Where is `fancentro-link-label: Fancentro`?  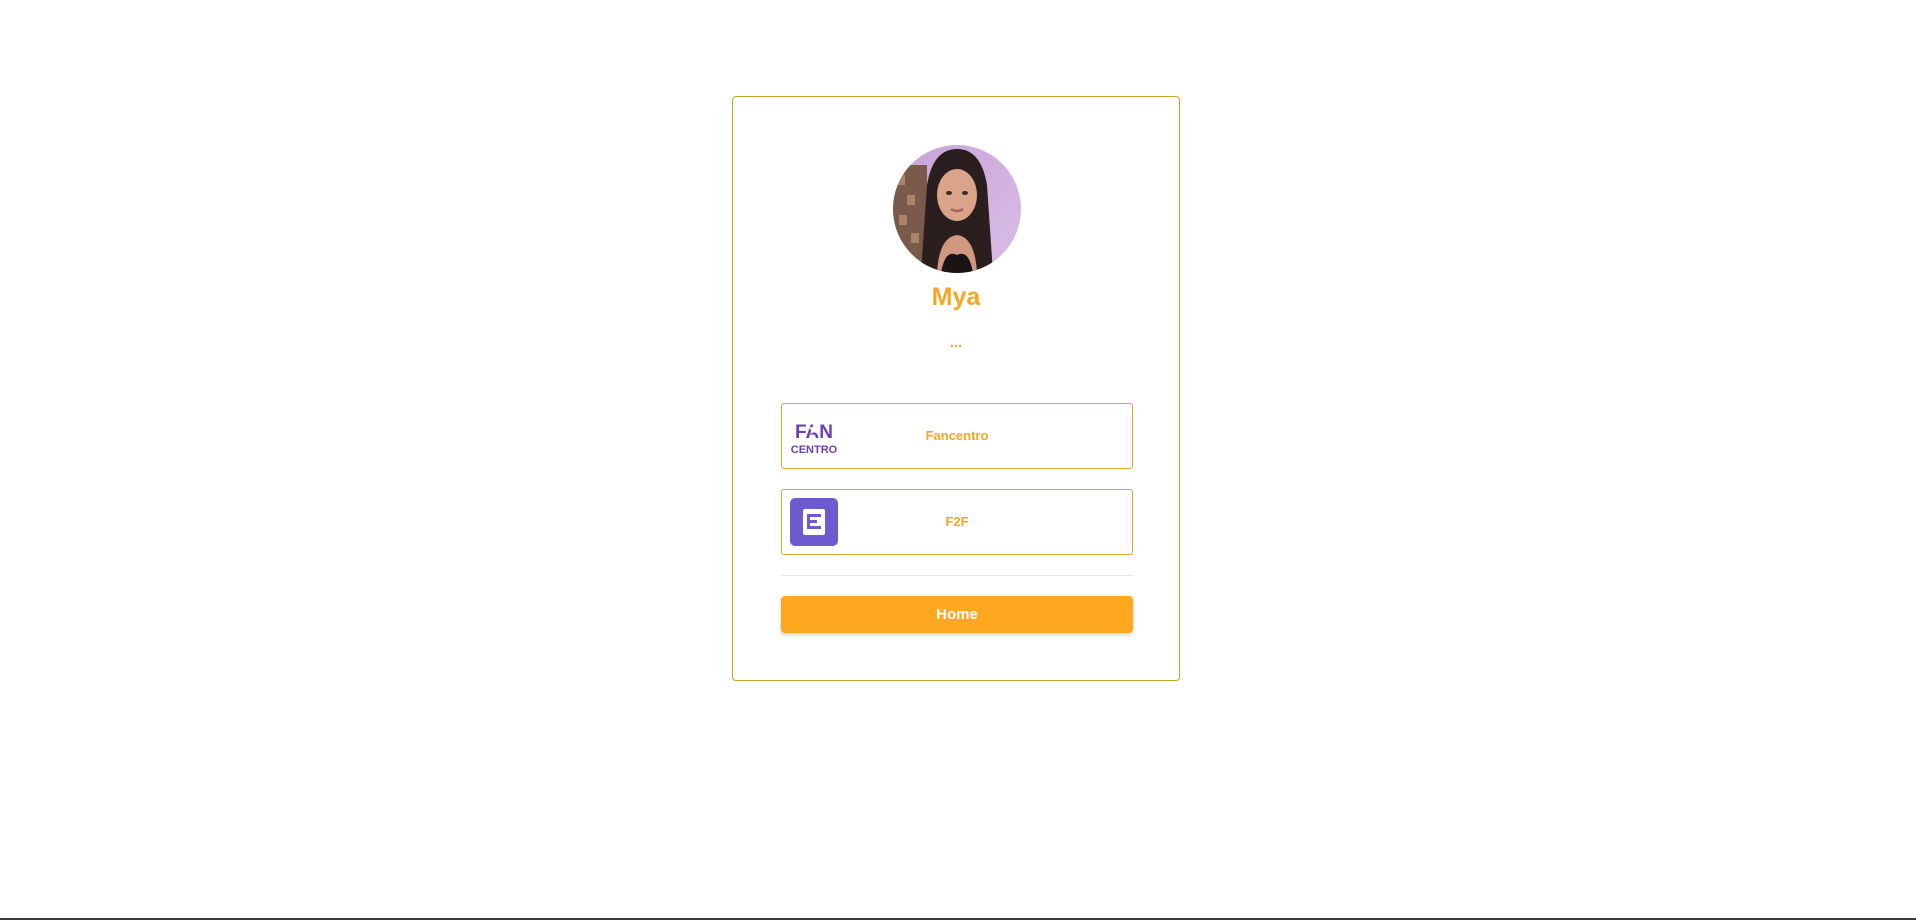
fancentro-link-label: Fancentro is located at coordinates (957, 435).